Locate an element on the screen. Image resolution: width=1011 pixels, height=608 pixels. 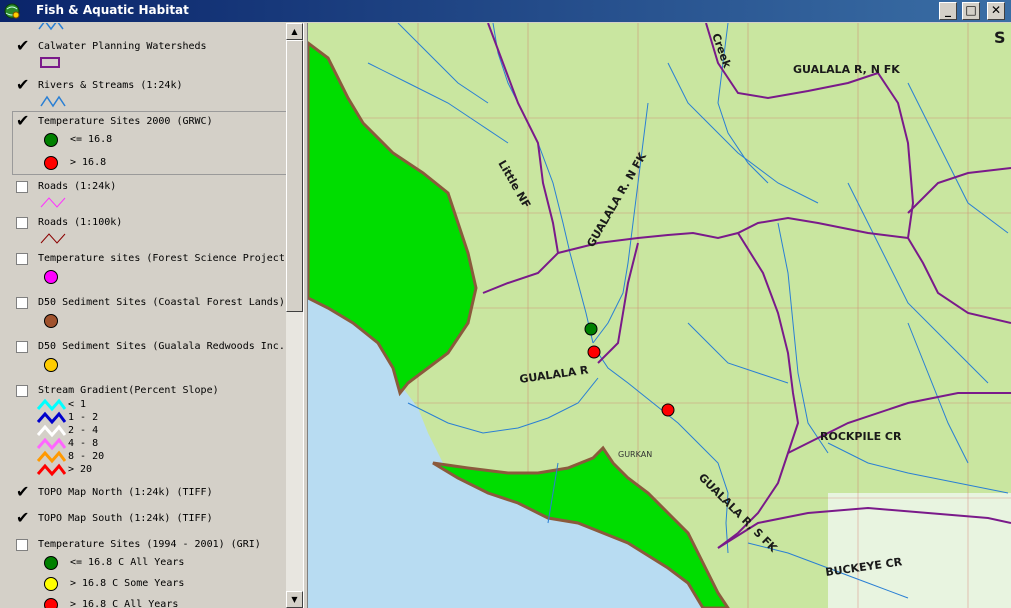
layer-name: Roads (1:100k) is located at coordinates (80, 222).